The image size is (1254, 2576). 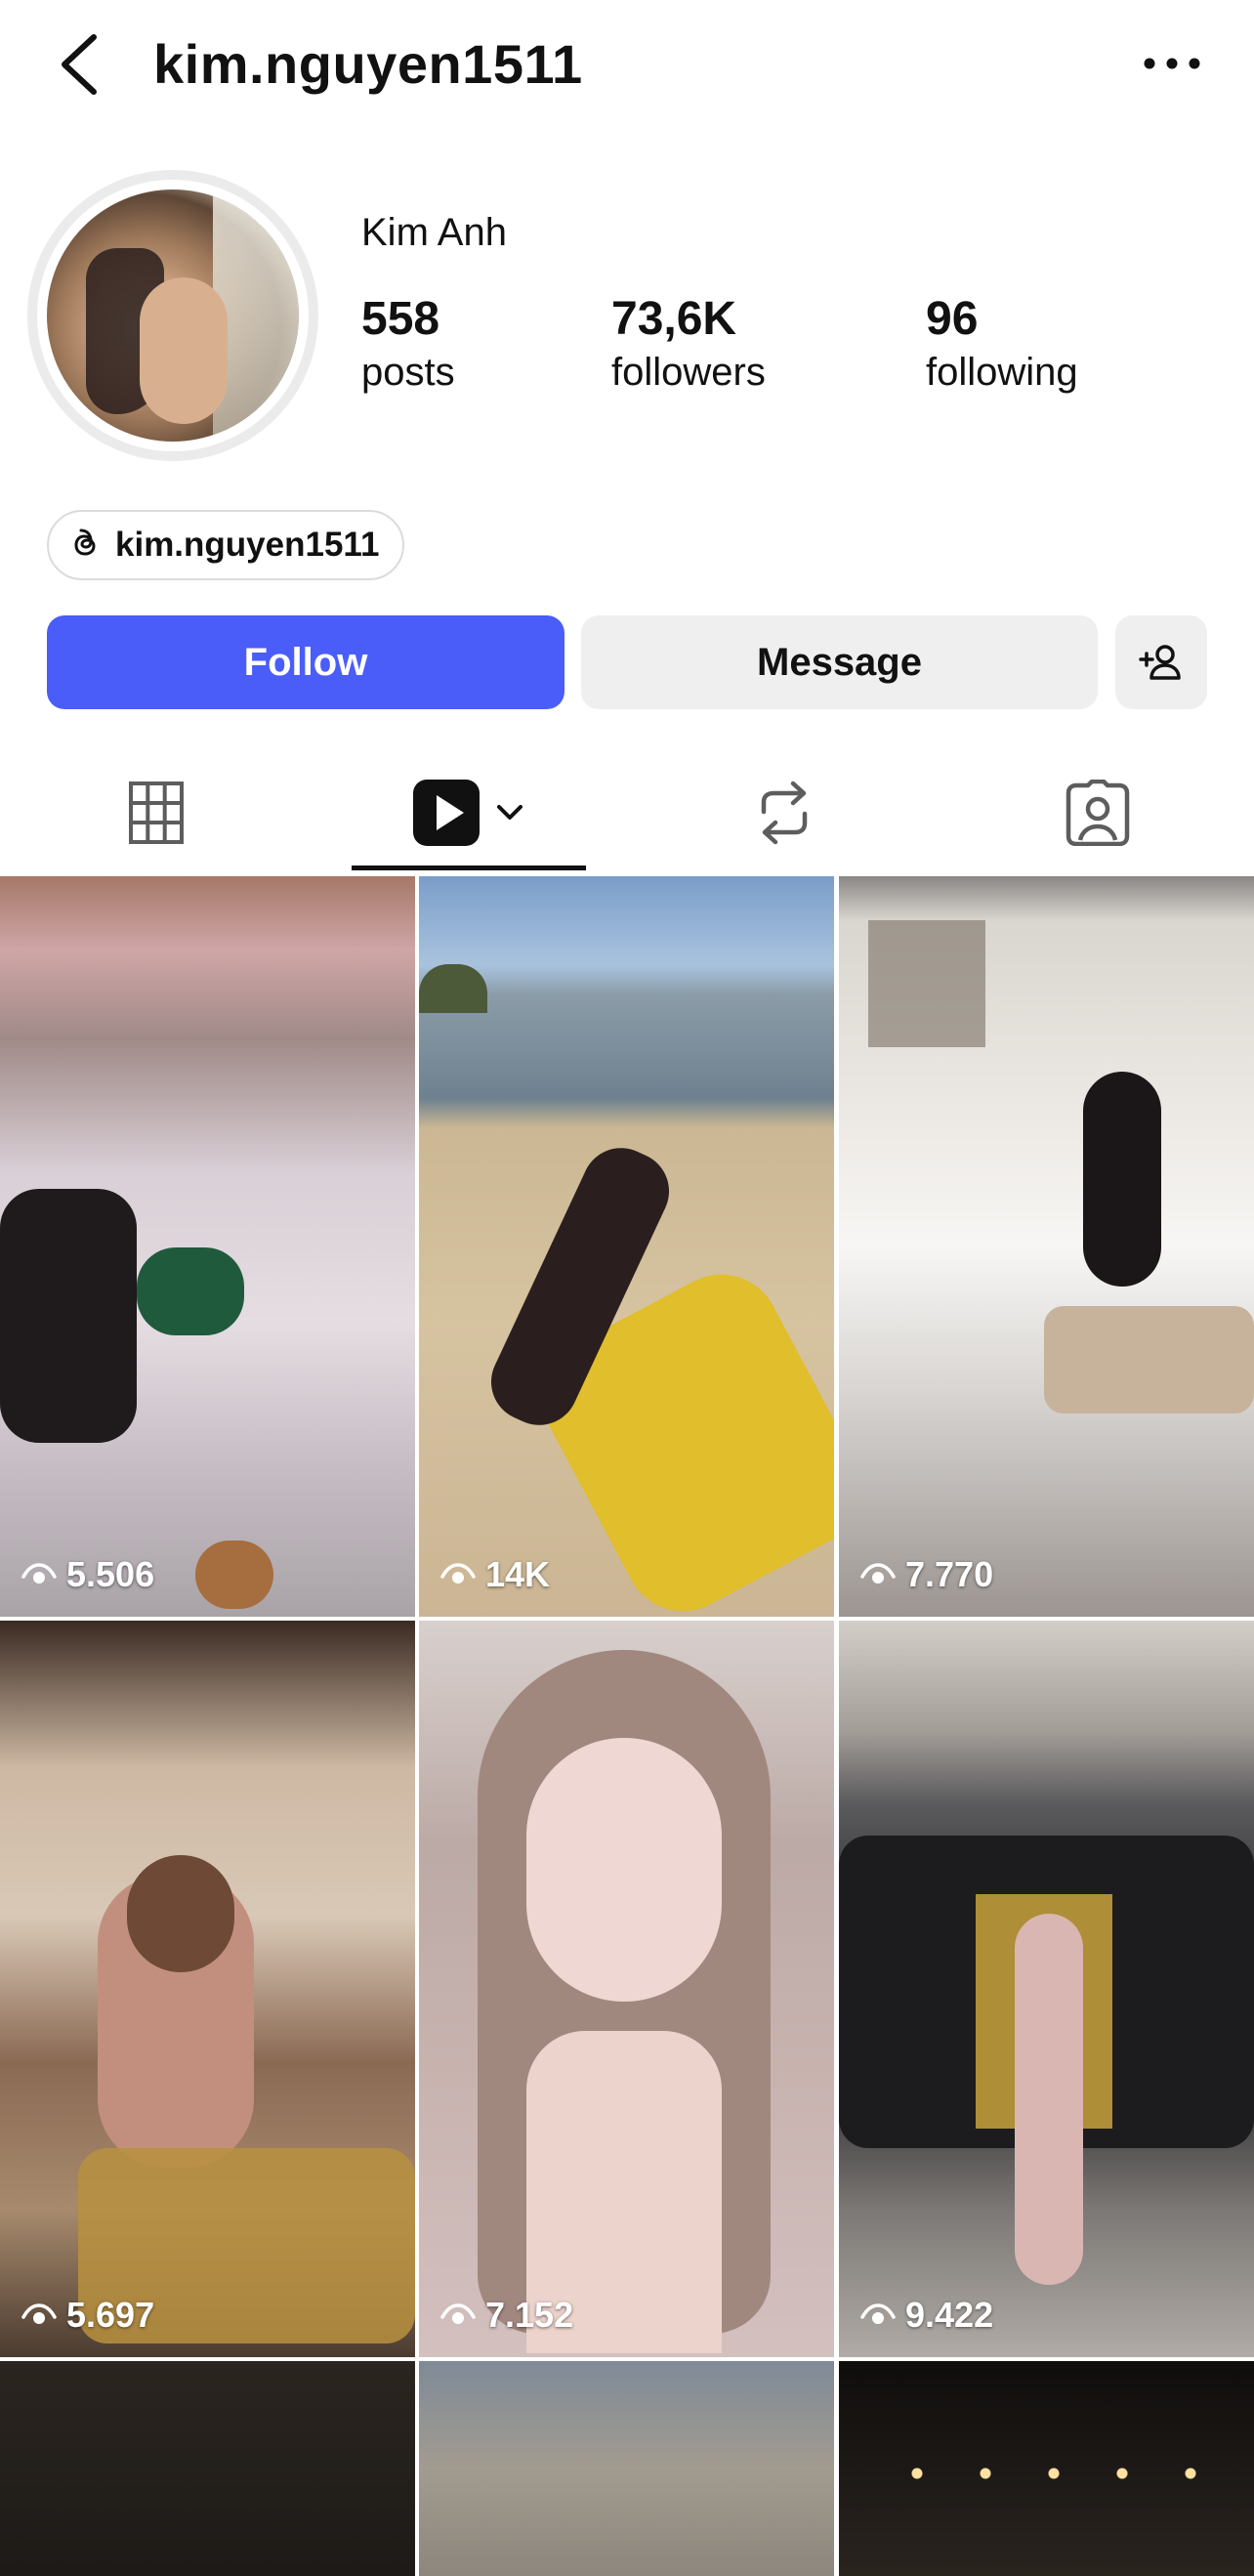 What do you see at coordinates (368, 64) in the screenshot?
I see `profile-username: kim.nguyen1511` at bounding box center [368, 64].